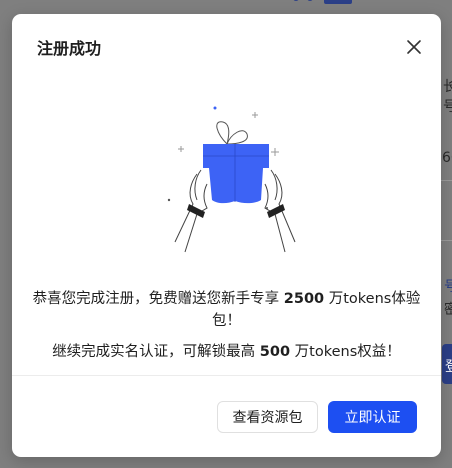  What do you see at coordinates (414, 47) in the screenshot?
I see `close-icon` at bounding box center [414, 47].